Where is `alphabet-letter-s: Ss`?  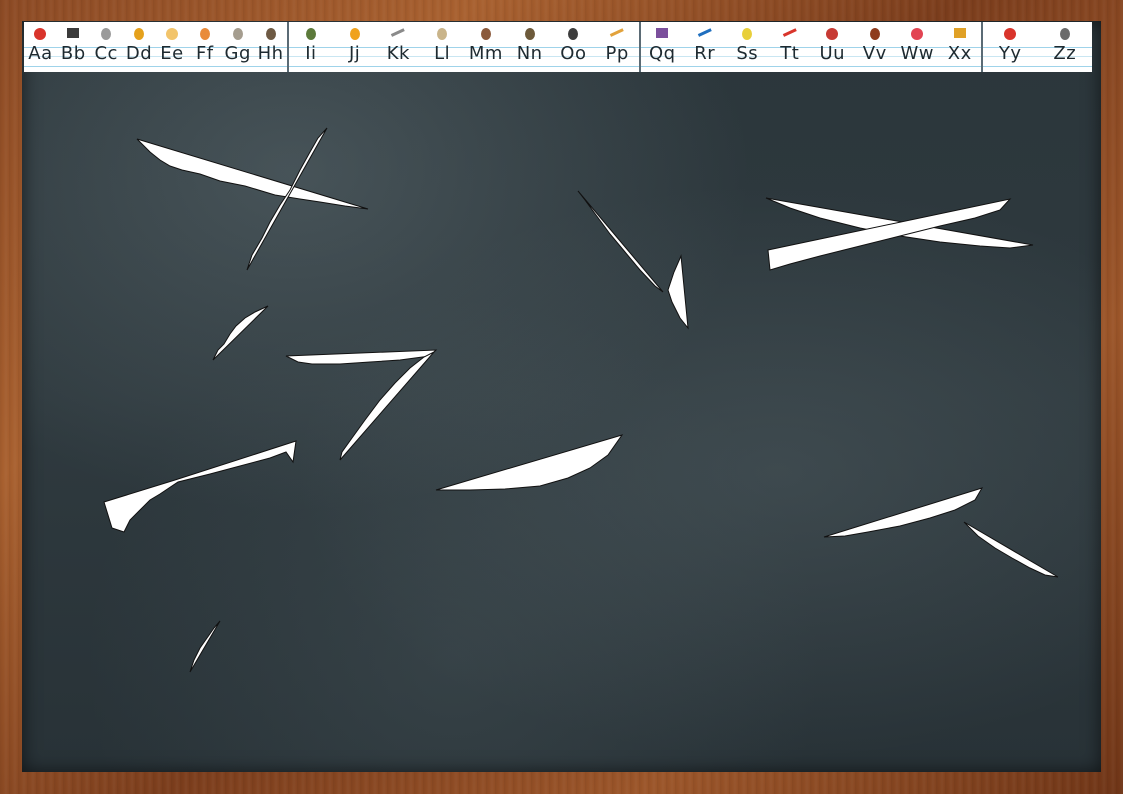
alphabet-letter-s: Ss is located at coordinates (747, 47).